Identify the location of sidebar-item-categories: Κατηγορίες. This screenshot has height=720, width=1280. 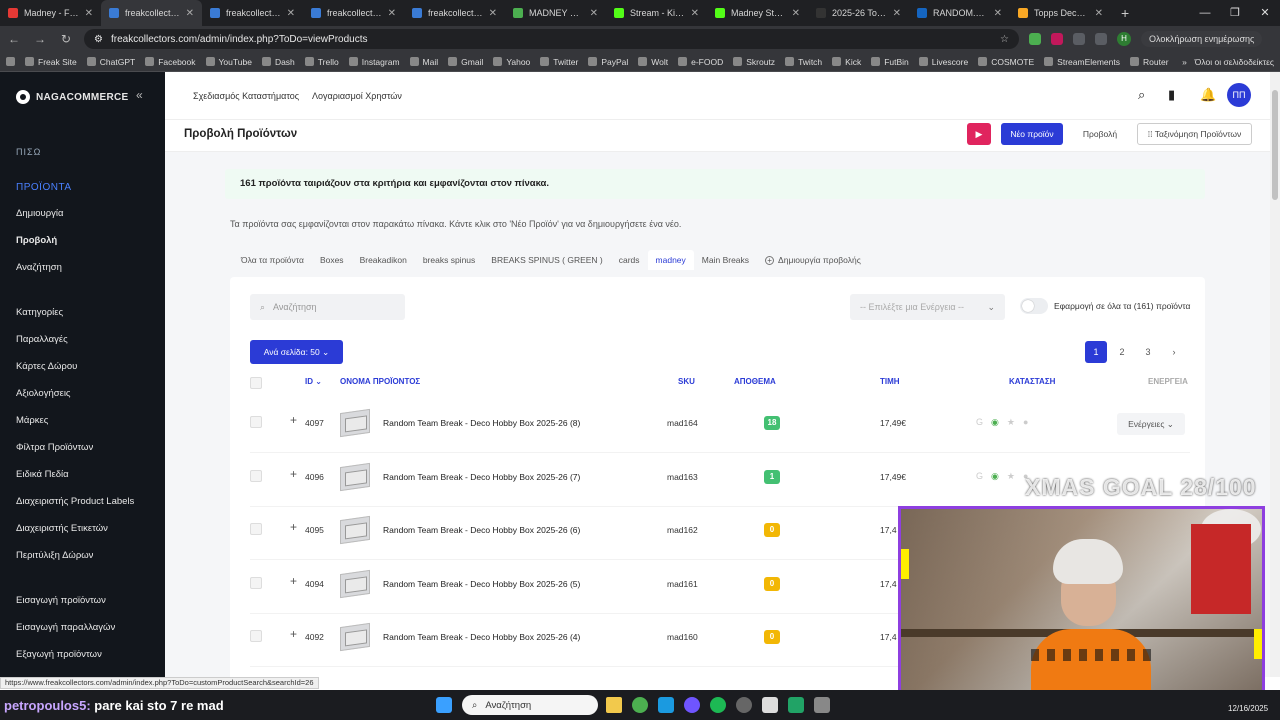
(39, 312).